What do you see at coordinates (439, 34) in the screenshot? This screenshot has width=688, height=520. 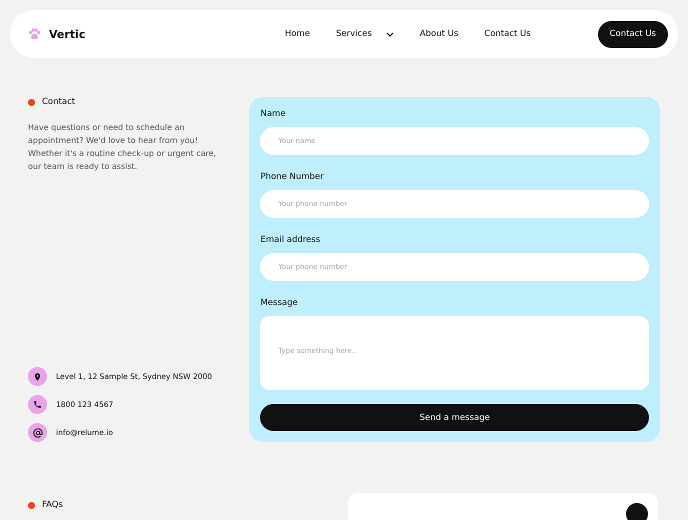 I see `nav-link: About Us` at bounding box center [439, 34].